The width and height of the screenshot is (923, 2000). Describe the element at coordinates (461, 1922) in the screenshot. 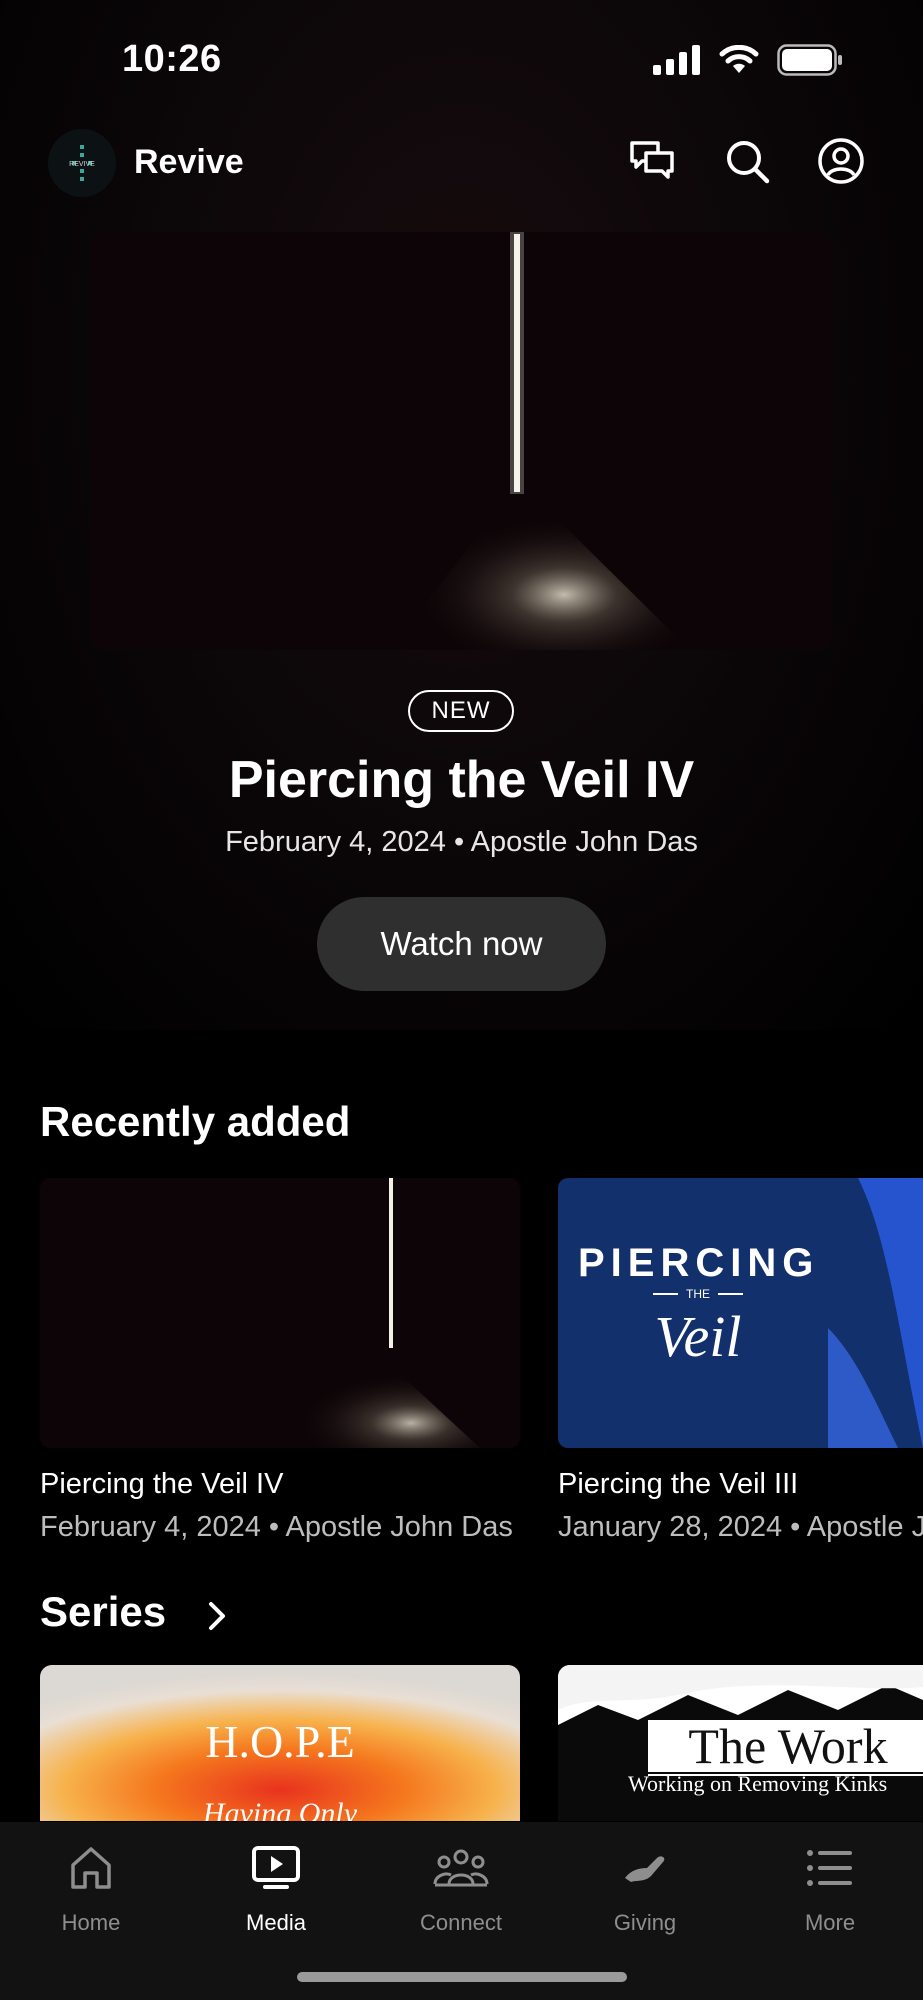

I see `tab-label: Connect` at that location.